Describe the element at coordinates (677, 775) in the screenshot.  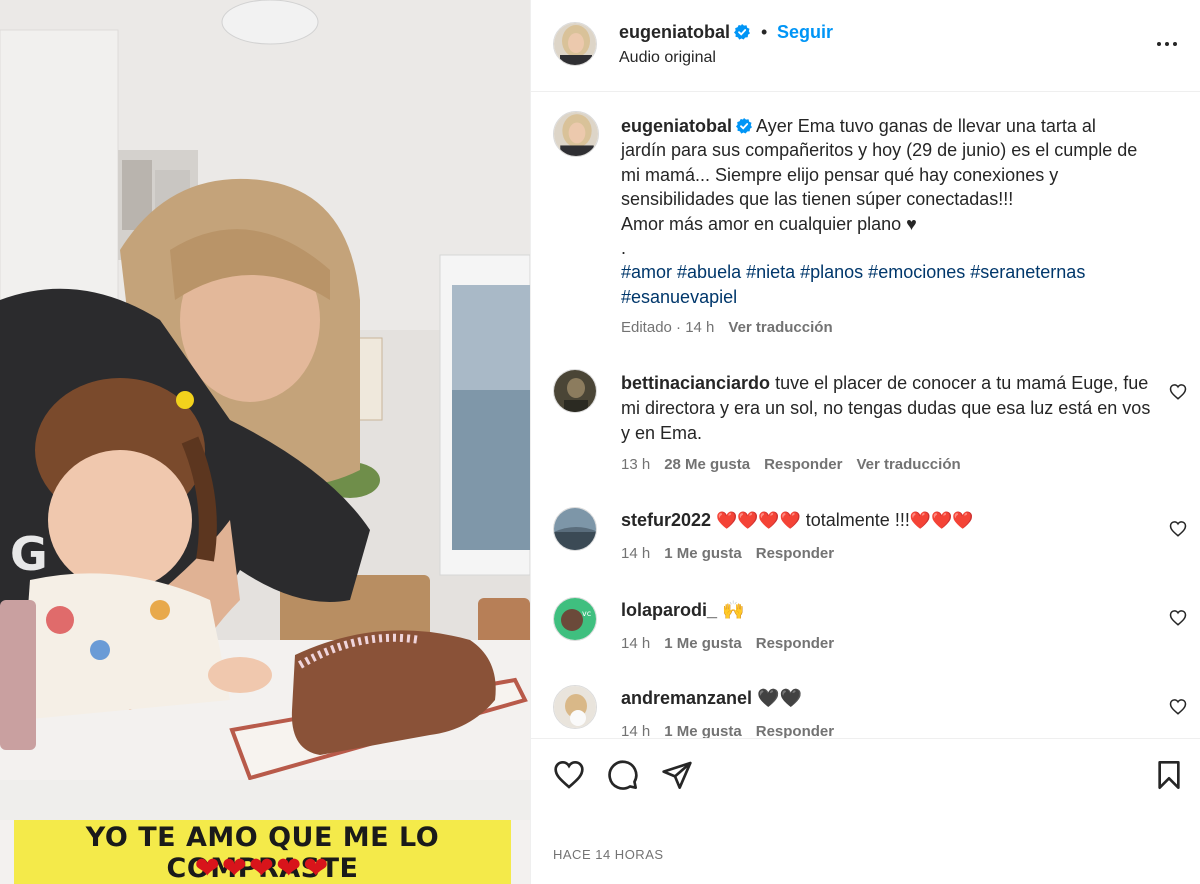
I see `share-send-icon` at that location.